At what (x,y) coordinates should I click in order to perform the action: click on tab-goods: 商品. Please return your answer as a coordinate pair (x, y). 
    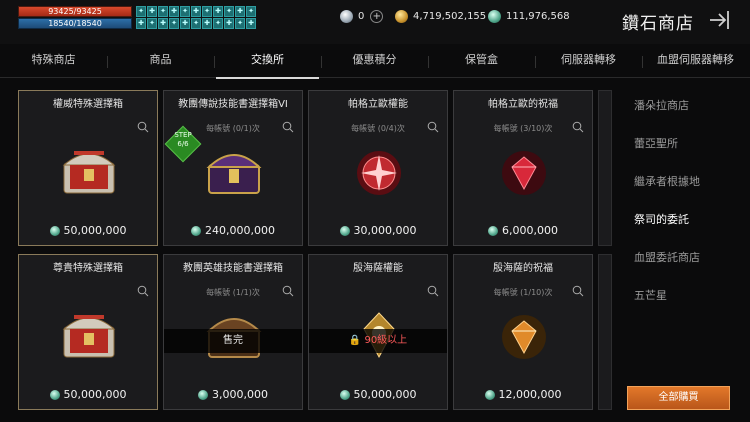
    Looking at the image, I should click on (160, 61).